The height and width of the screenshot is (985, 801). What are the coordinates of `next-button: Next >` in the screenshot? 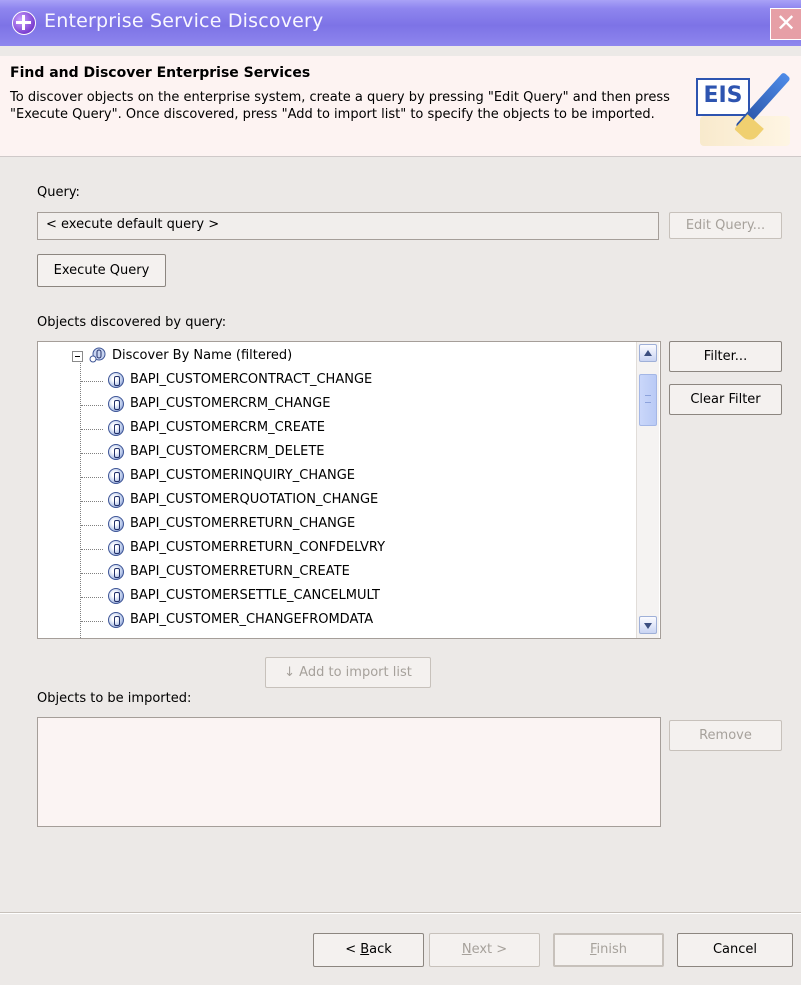 It's located at (484, 950).